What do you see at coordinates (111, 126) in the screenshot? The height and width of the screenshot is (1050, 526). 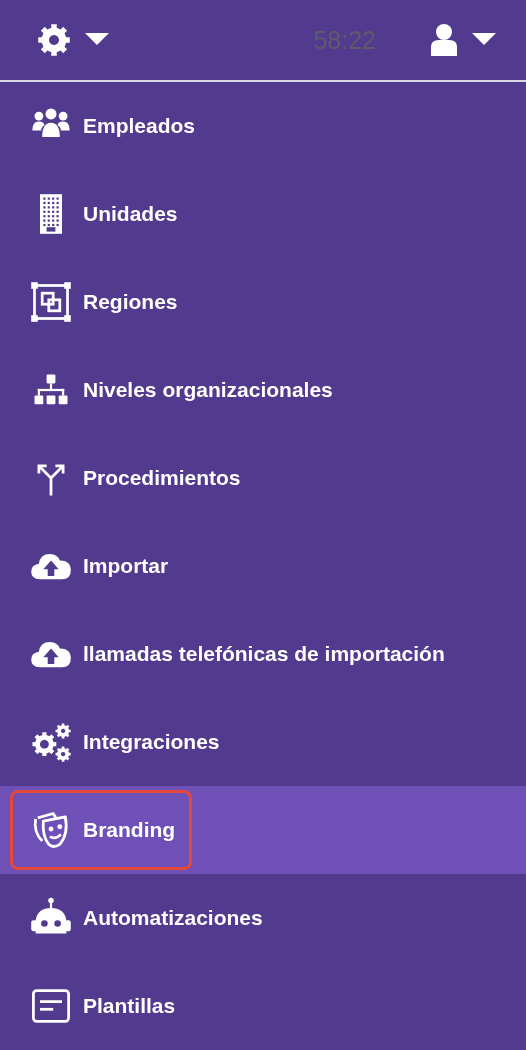 I see `menu-item: Empleados` at bounding box center [111, 126].